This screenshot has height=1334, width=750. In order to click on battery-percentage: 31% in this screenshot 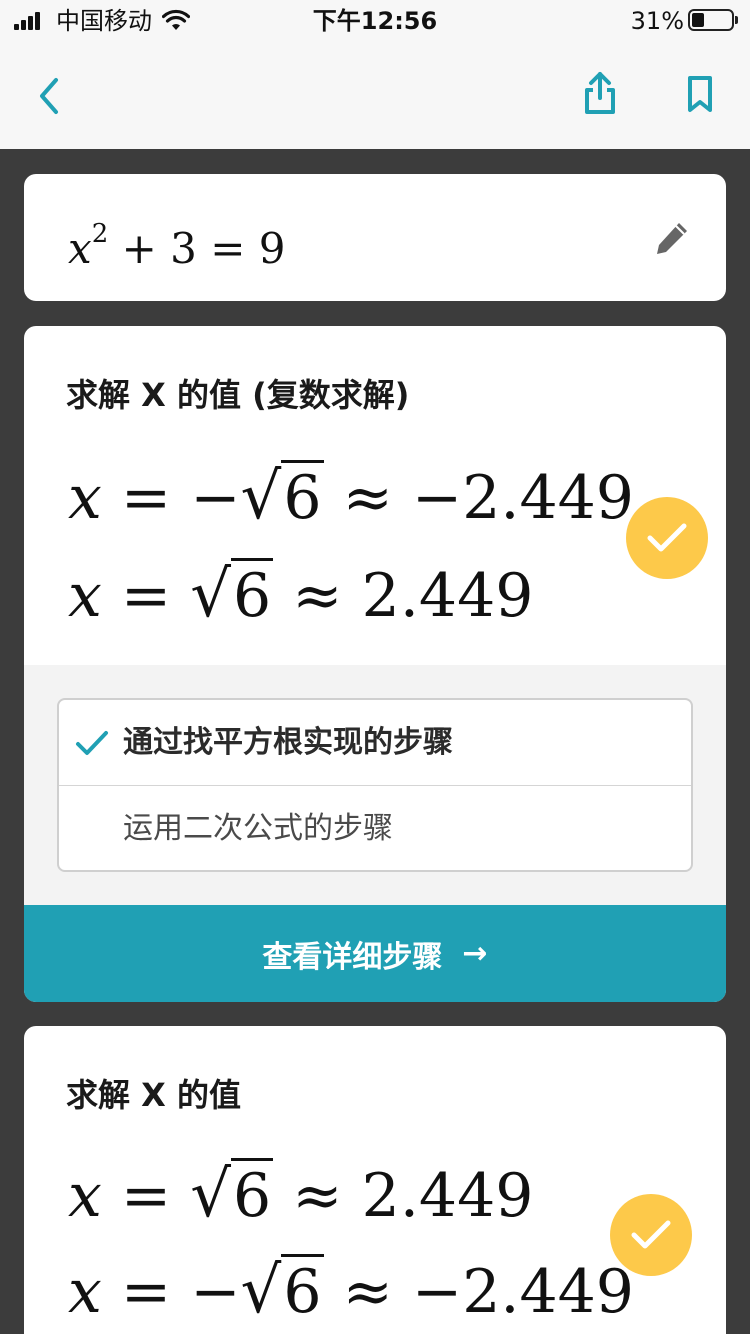, I will do `click(657, 21)`.